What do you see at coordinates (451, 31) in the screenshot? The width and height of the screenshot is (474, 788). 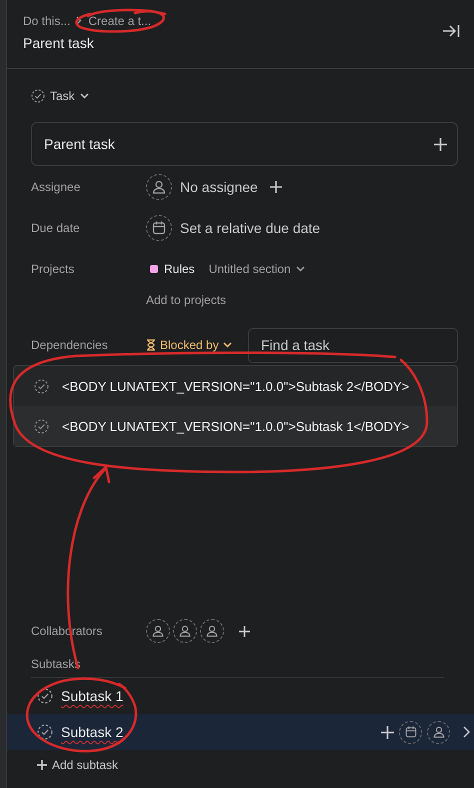 I see `collapse-panel-icon` at bounding box center [451, 31].